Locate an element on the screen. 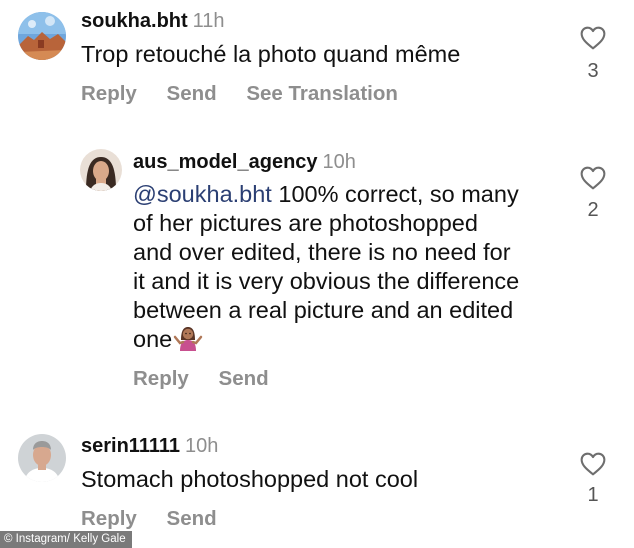  username: soukha.bht is located at coordinates (134, 21).